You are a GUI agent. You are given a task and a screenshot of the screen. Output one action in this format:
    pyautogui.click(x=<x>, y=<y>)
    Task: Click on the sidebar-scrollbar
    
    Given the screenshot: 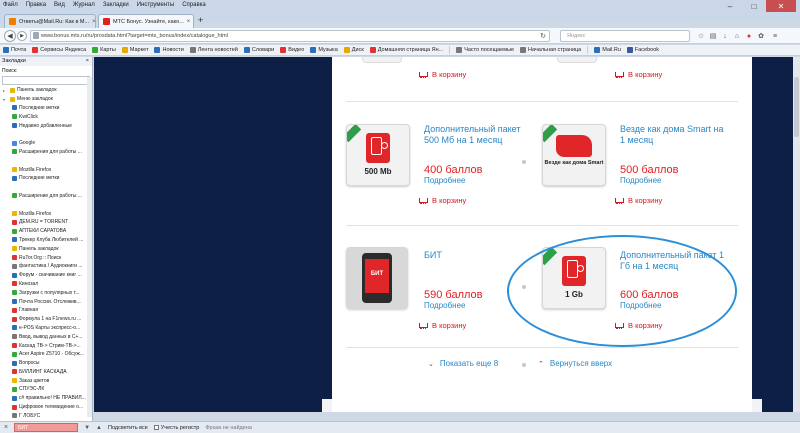 What is the action you would take?
    pyautogui.click(x=89, y=247)
    